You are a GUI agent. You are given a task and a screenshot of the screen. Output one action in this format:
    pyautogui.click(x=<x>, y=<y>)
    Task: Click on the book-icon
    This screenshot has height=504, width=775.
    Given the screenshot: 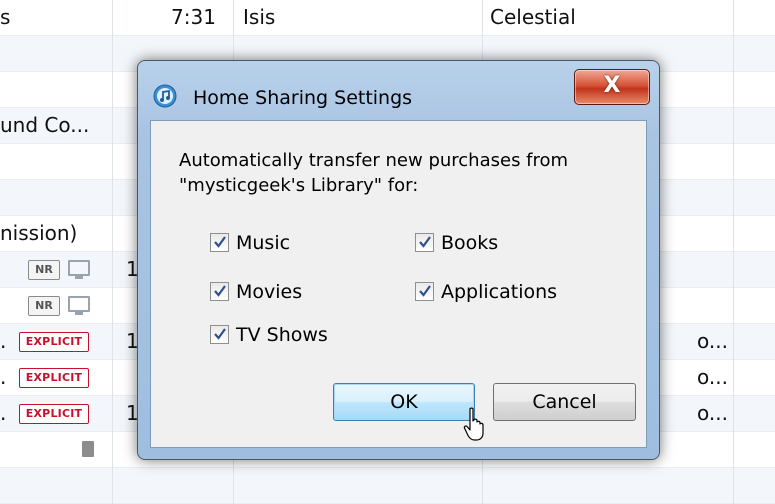 What is the action you would take?
    pyautogui.click(x=88, y=449)
    